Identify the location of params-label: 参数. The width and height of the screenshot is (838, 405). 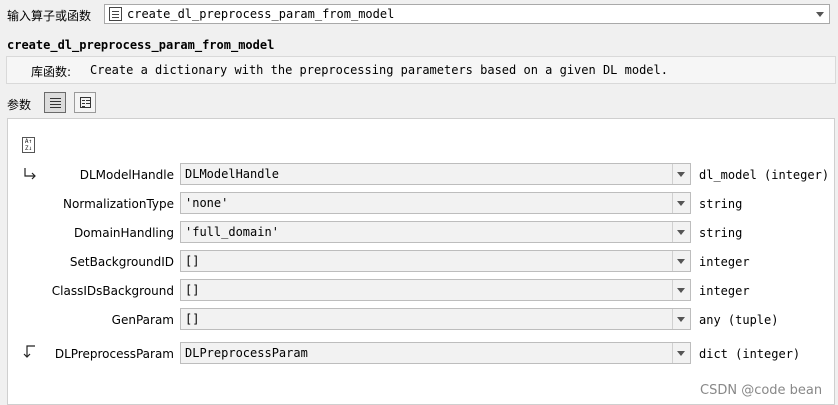
(19, 105).